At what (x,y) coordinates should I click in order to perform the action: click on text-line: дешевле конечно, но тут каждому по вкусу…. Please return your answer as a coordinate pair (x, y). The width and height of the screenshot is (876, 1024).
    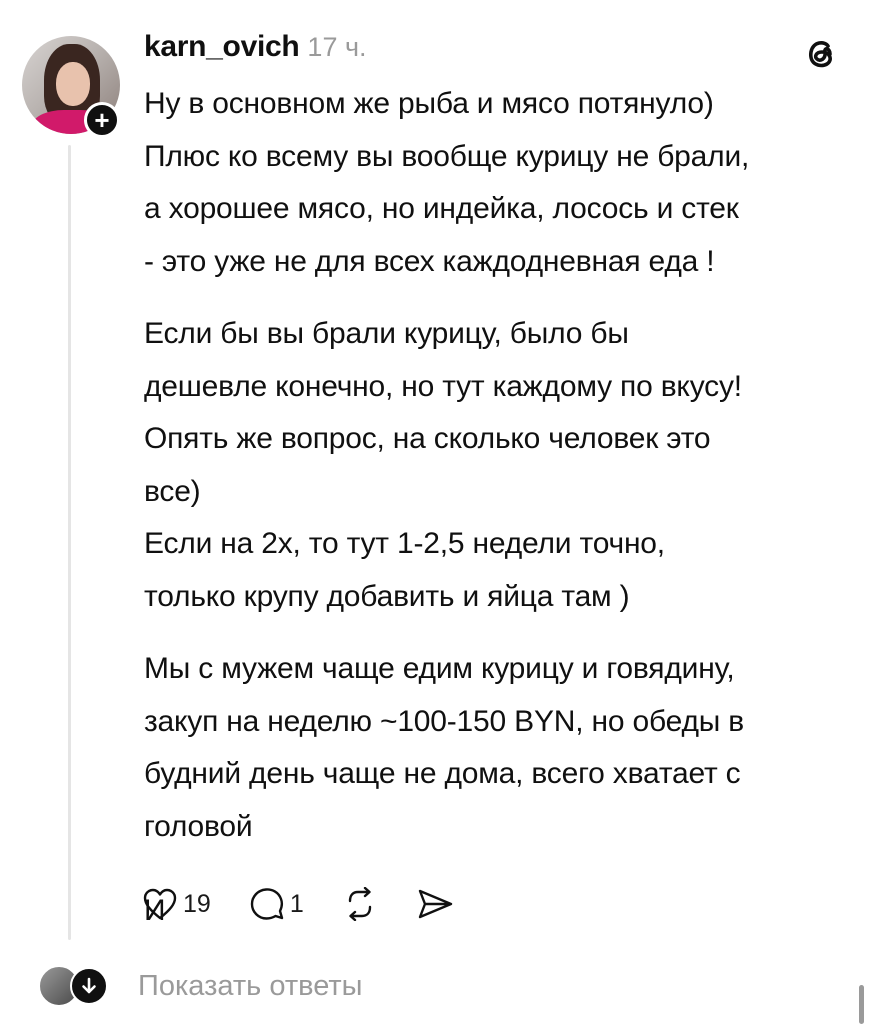
    Looking at the image, I should click on (443, 386).